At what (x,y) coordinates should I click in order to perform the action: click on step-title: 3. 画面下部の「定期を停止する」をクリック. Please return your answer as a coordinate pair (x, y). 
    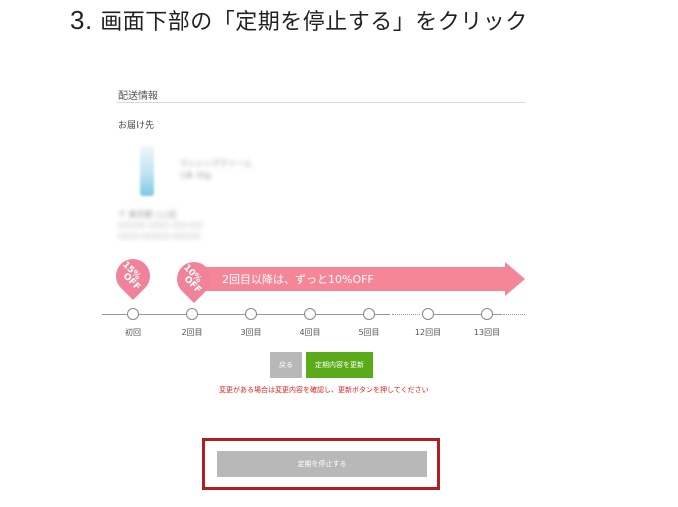
    Looking at the image, I should click on (299, 20).